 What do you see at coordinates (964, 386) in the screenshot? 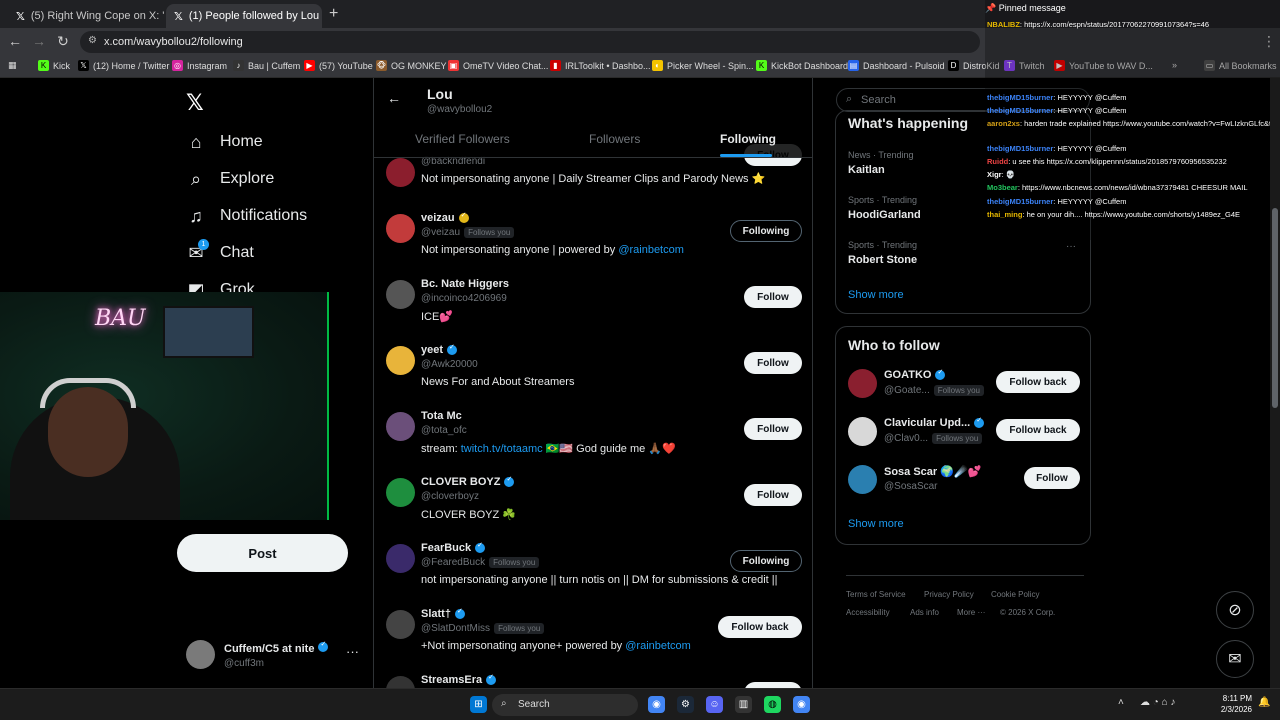
I see `suggestion-row: GOATKO @Goate...Follows you Follow back` at bounding box center [964, 386].